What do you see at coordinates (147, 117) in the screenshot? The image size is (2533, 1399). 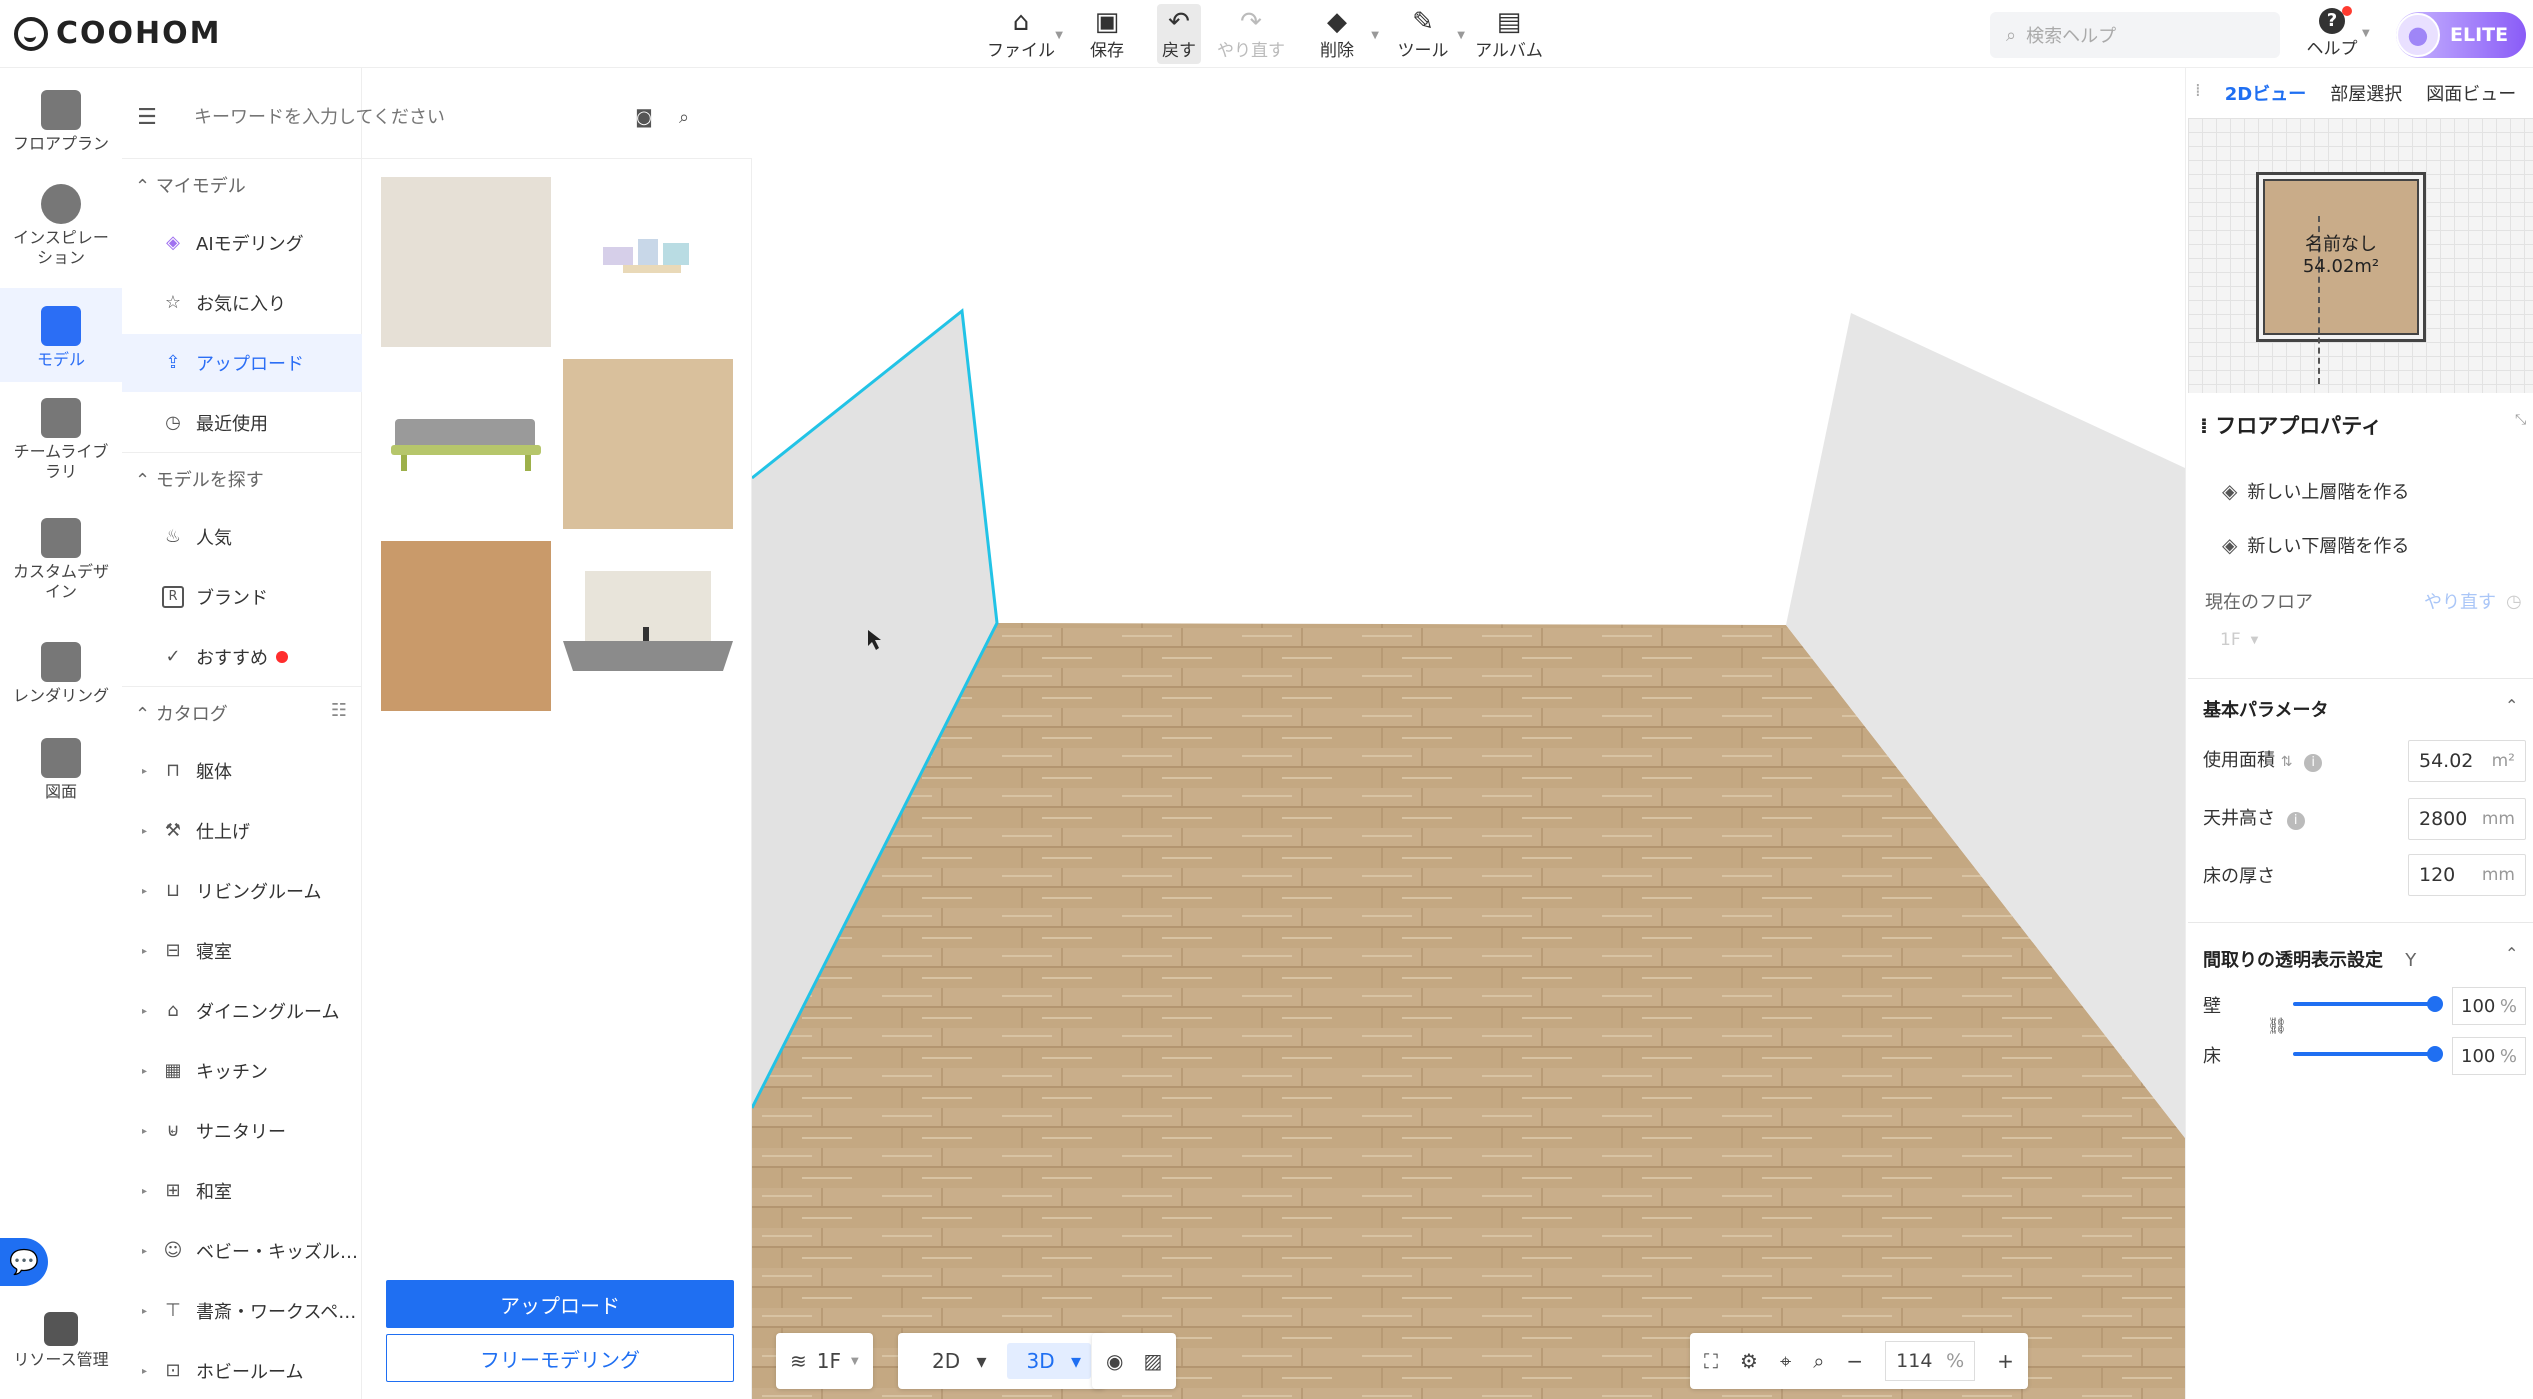 I see `collapse-panel-icon: ☰` at bounding box center [147, 117].